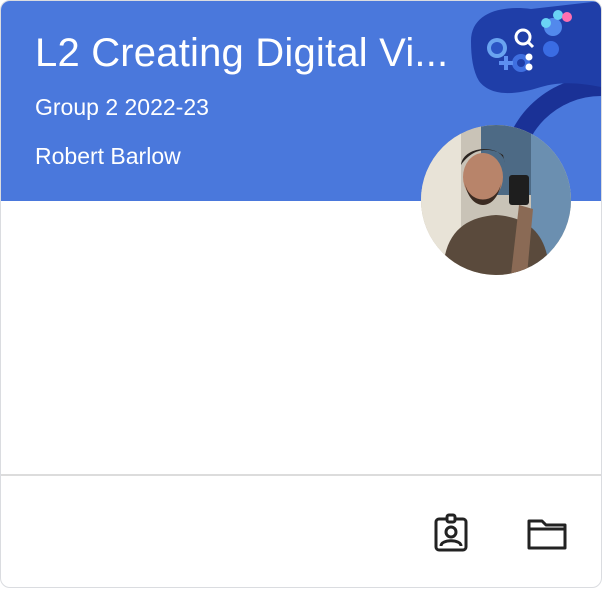 The height and width of the screenshot is (592, 608). Describe the element at coordinates (108, 156) in the screenshot. I see `teacher-name: Robert Barlow` at that location.